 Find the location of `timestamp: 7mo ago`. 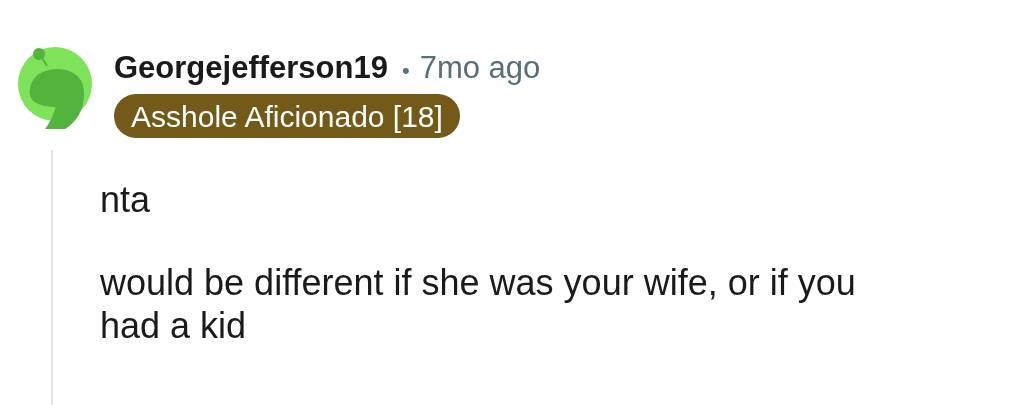

timestamp: 7mo ago is located at coordinates (480, 68).